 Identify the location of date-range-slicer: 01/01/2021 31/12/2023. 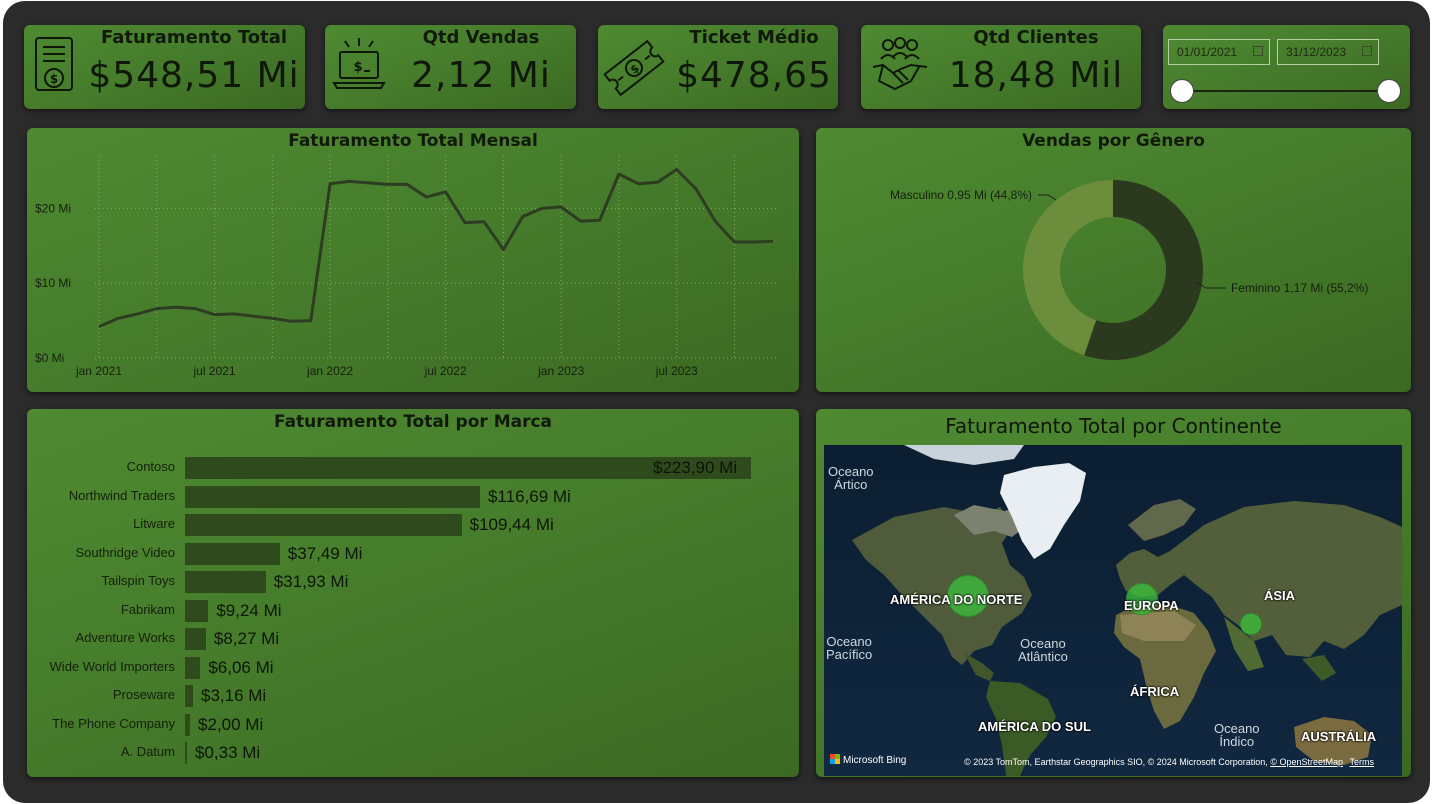
(1286, 67).